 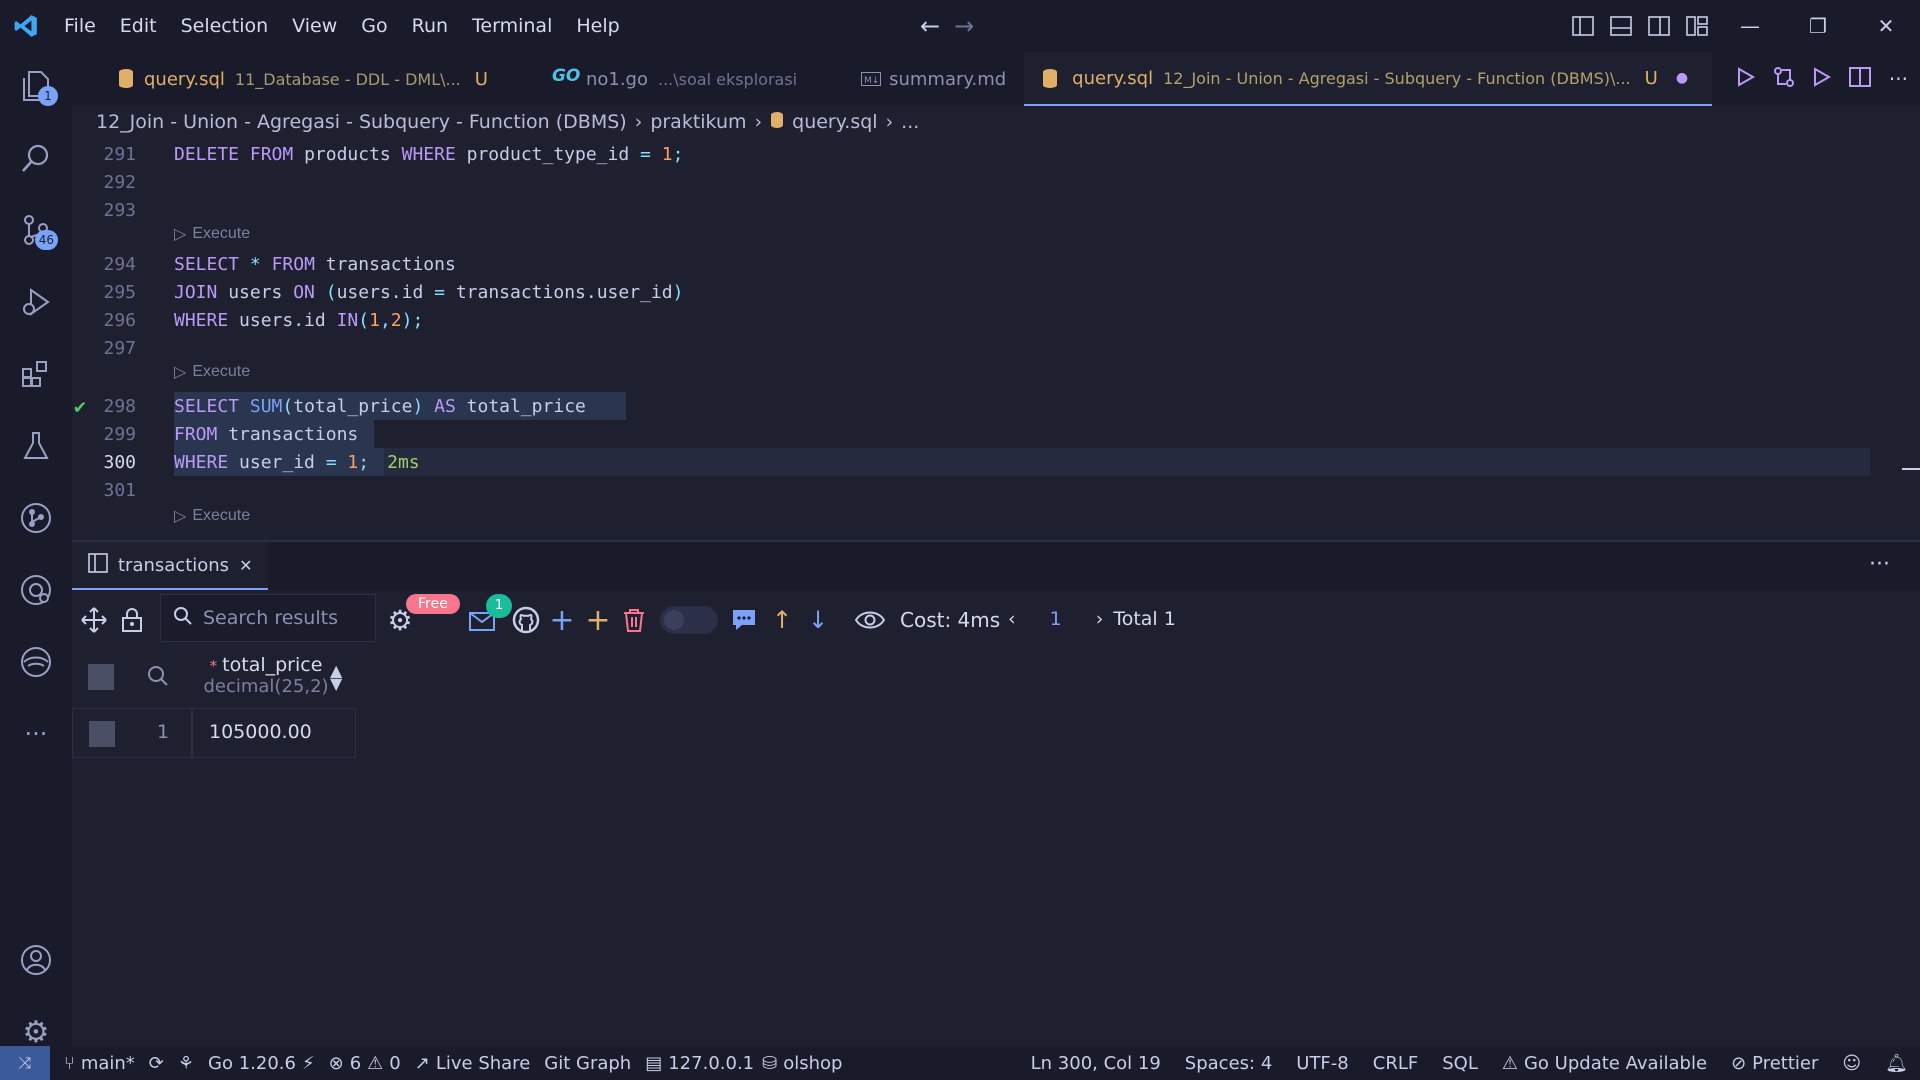 I want to click on page-number: 1, so click(x=1056, y=619).